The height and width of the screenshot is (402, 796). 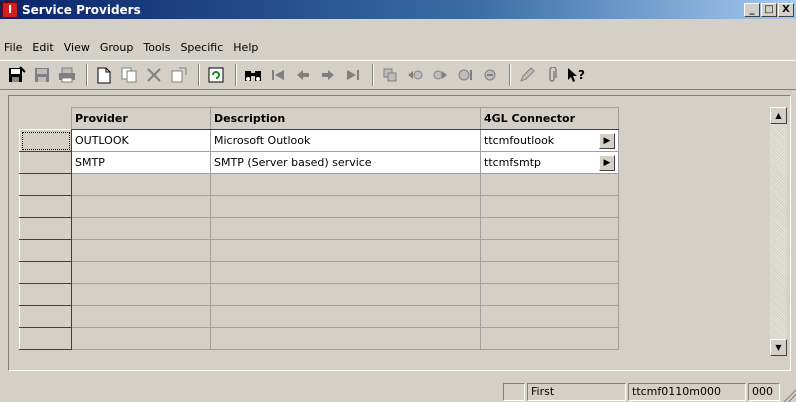 What do you see at coordinates (513, 162) in the screenshot?
I see `connector-value: ttcmfsmtp` at bounding box center [513, 162].